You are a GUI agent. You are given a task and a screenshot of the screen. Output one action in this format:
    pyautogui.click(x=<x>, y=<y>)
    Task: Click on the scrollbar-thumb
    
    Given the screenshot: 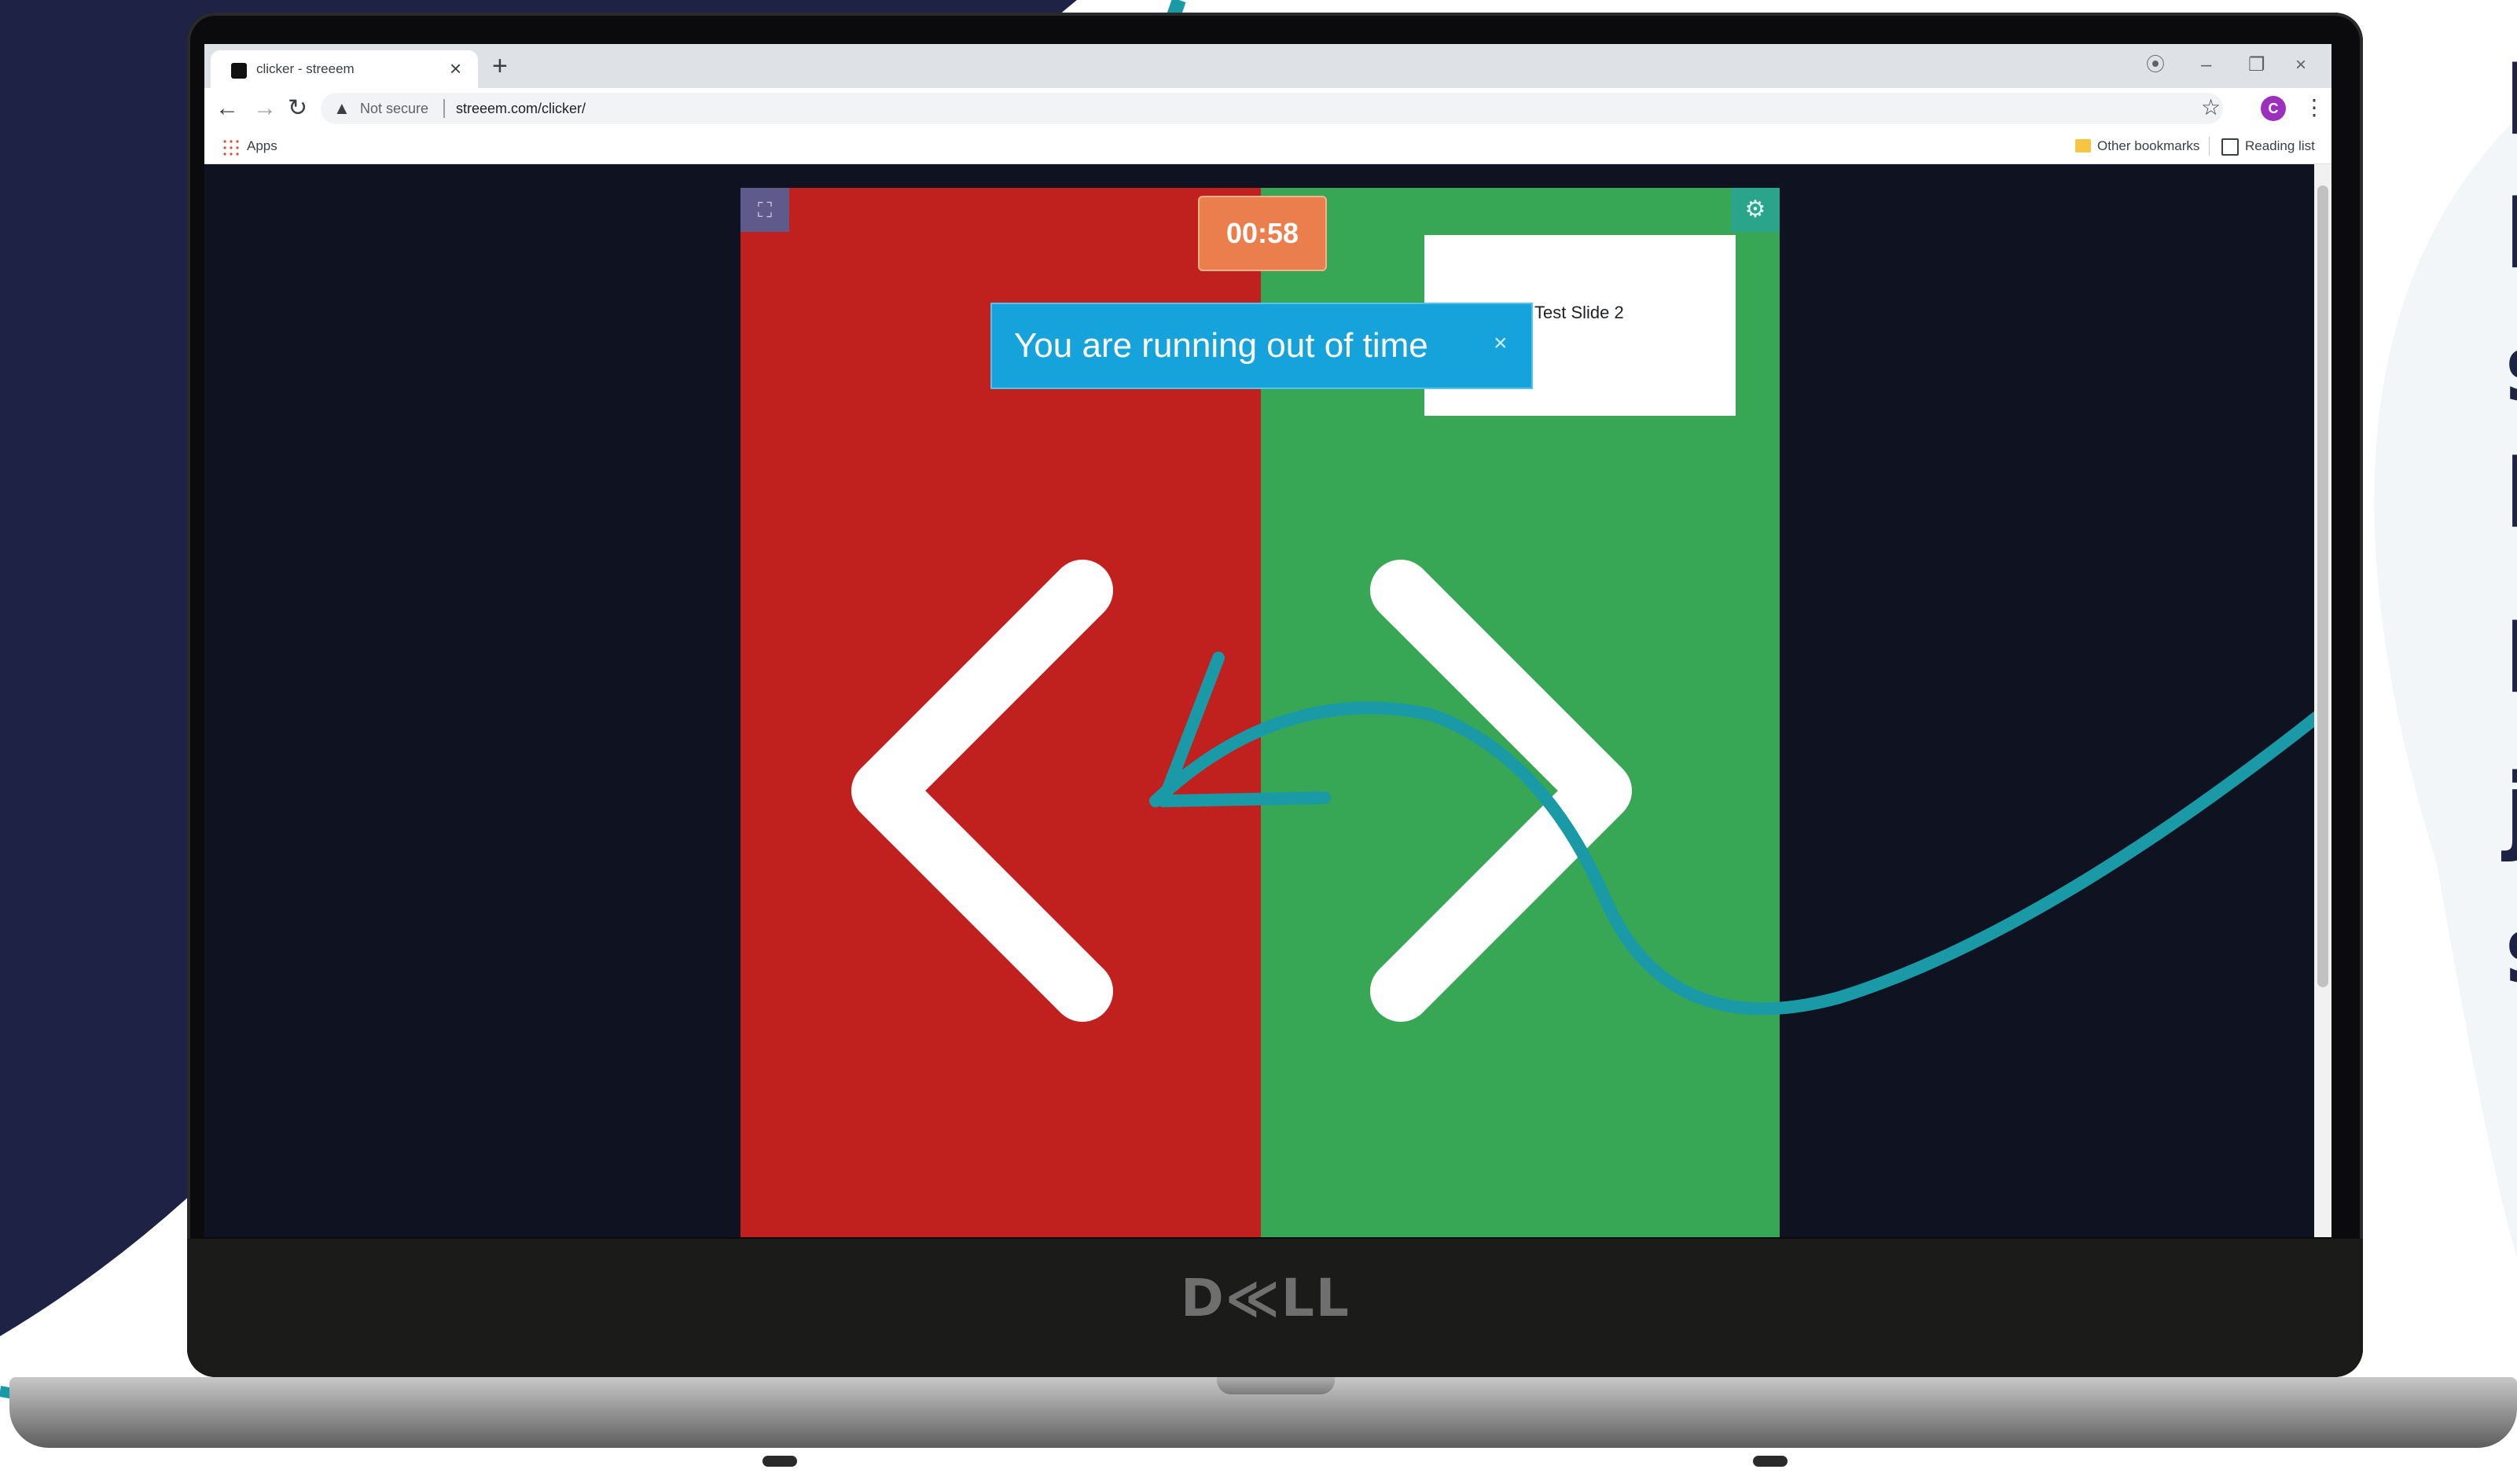 What is the action you would take?
    pyautogui.click(x=2322, y=586)
    